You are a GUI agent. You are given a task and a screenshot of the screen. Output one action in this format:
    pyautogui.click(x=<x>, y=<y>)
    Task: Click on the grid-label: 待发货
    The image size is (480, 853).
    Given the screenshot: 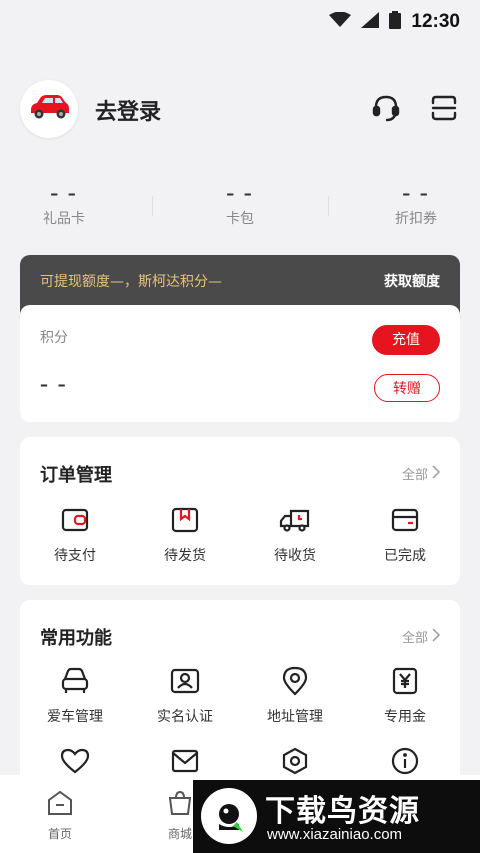 What is the action you would take?
    pyautogui.click(x=185, y=556)
    